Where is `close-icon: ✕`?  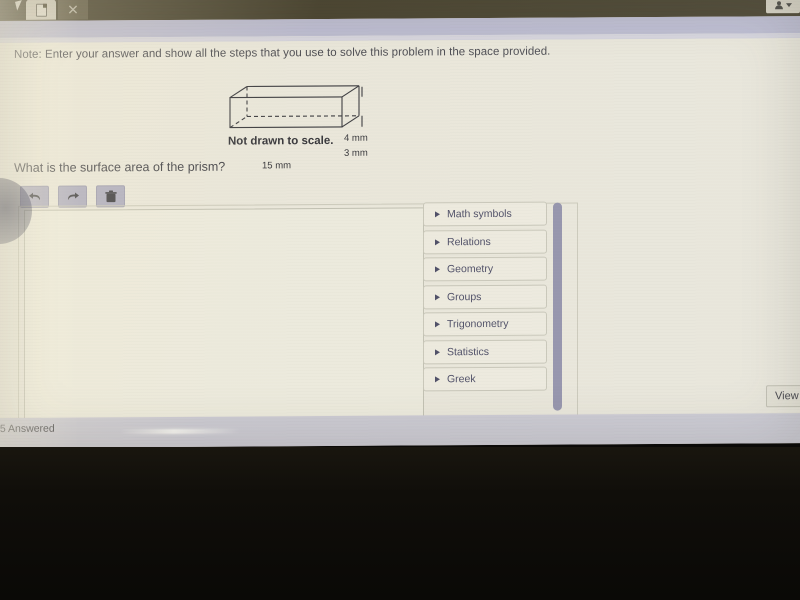 close-icon: ✕ is located at coordinates (73, 10).